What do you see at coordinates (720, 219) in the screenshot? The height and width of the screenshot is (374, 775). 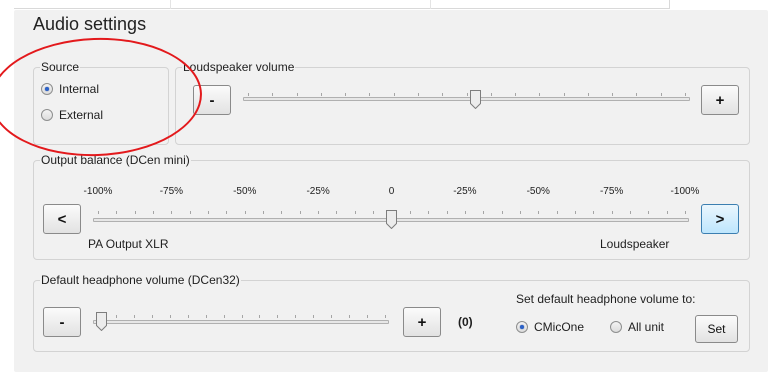 I see `balance-right-button: >` at bounding box center [720, 219].